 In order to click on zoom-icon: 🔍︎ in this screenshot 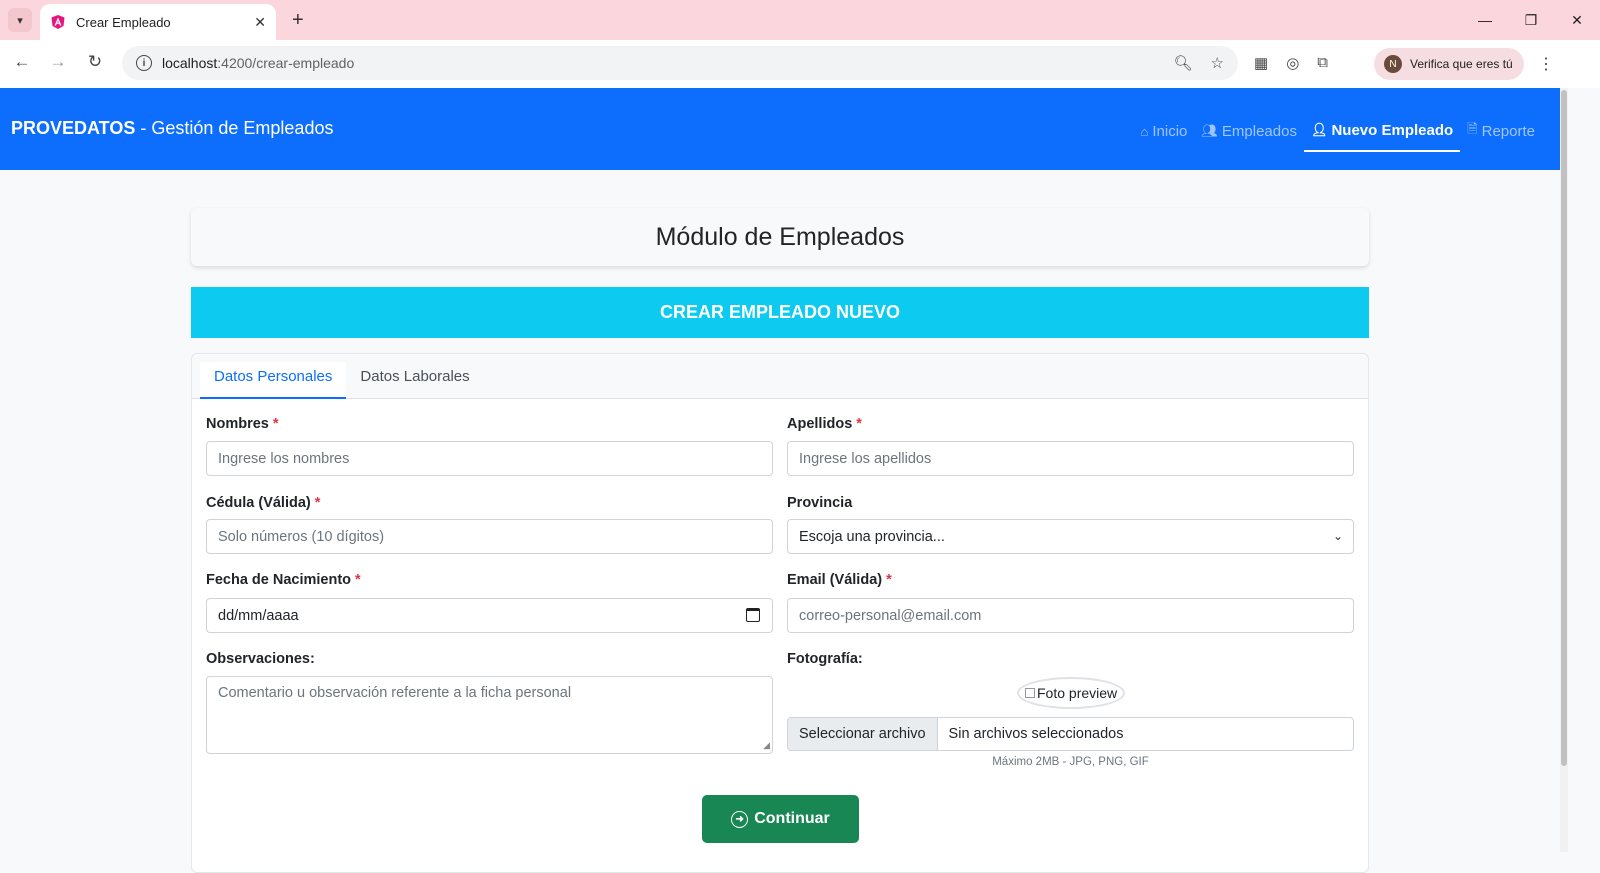, I will do `click(1183, 63)`.